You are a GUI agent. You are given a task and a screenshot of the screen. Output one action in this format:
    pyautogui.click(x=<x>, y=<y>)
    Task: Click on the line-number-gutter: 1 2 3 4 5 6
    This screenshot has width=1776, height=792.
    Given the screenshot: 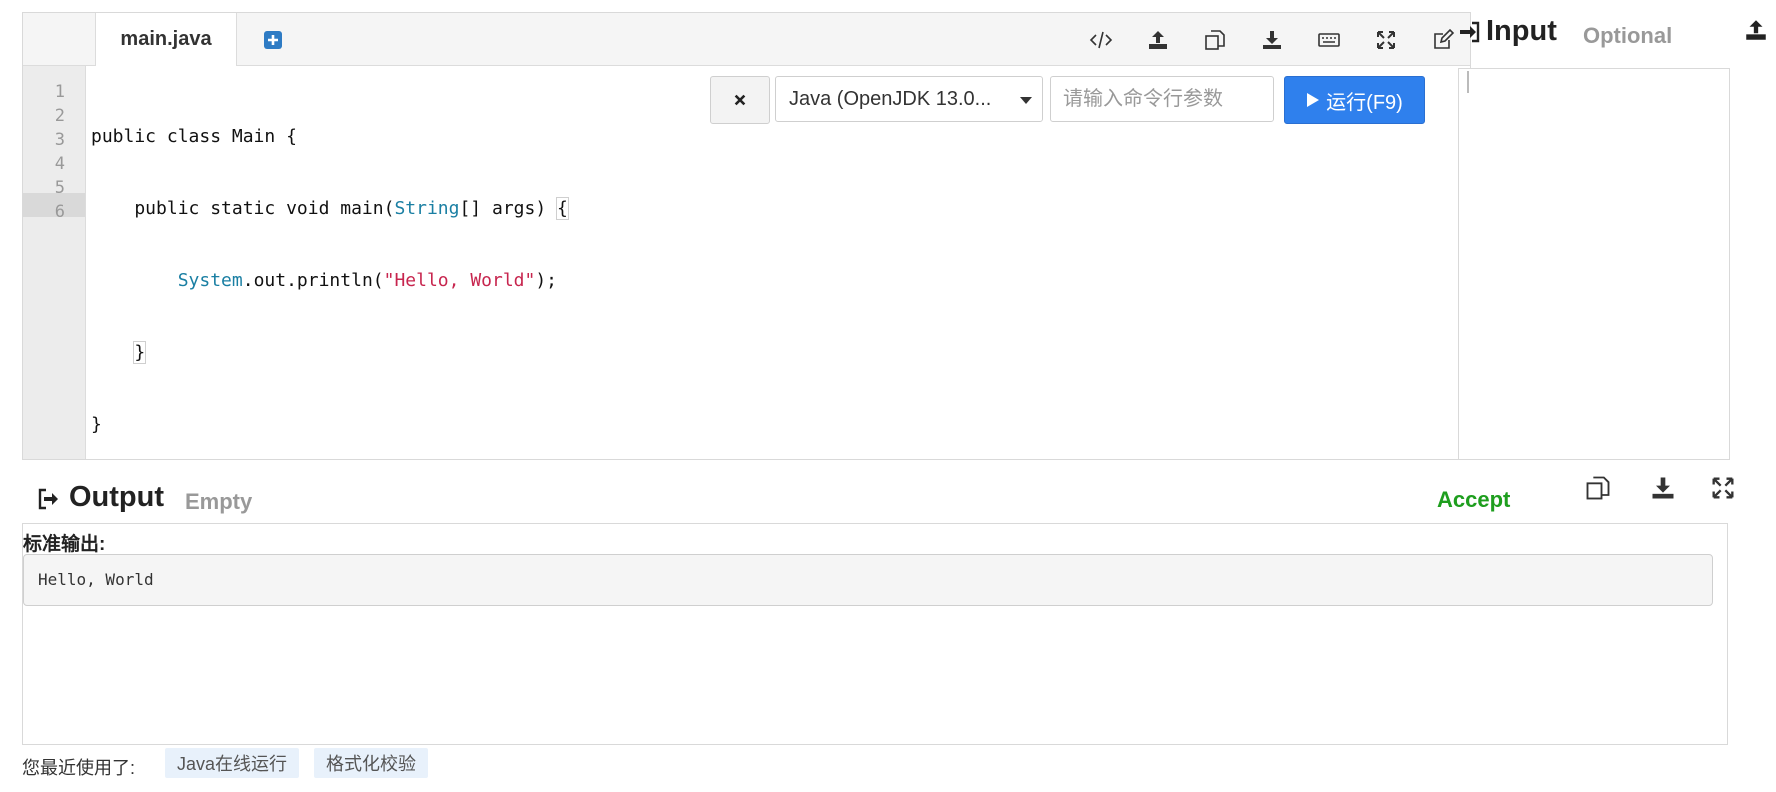 What is the action you would take?
    pyautogui.click(x=54, y=262)
    